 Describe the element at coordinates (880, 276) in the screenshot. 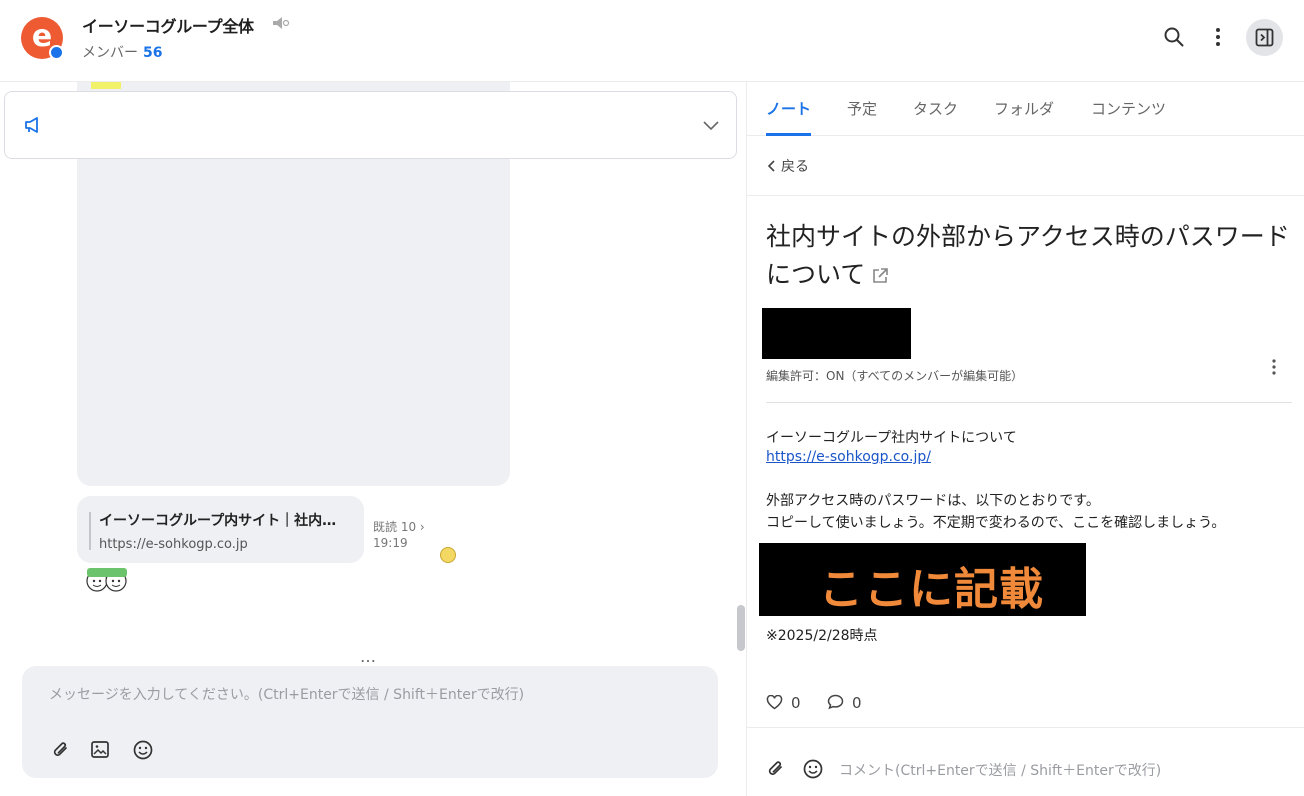

I see `external-link-icon` at that location.